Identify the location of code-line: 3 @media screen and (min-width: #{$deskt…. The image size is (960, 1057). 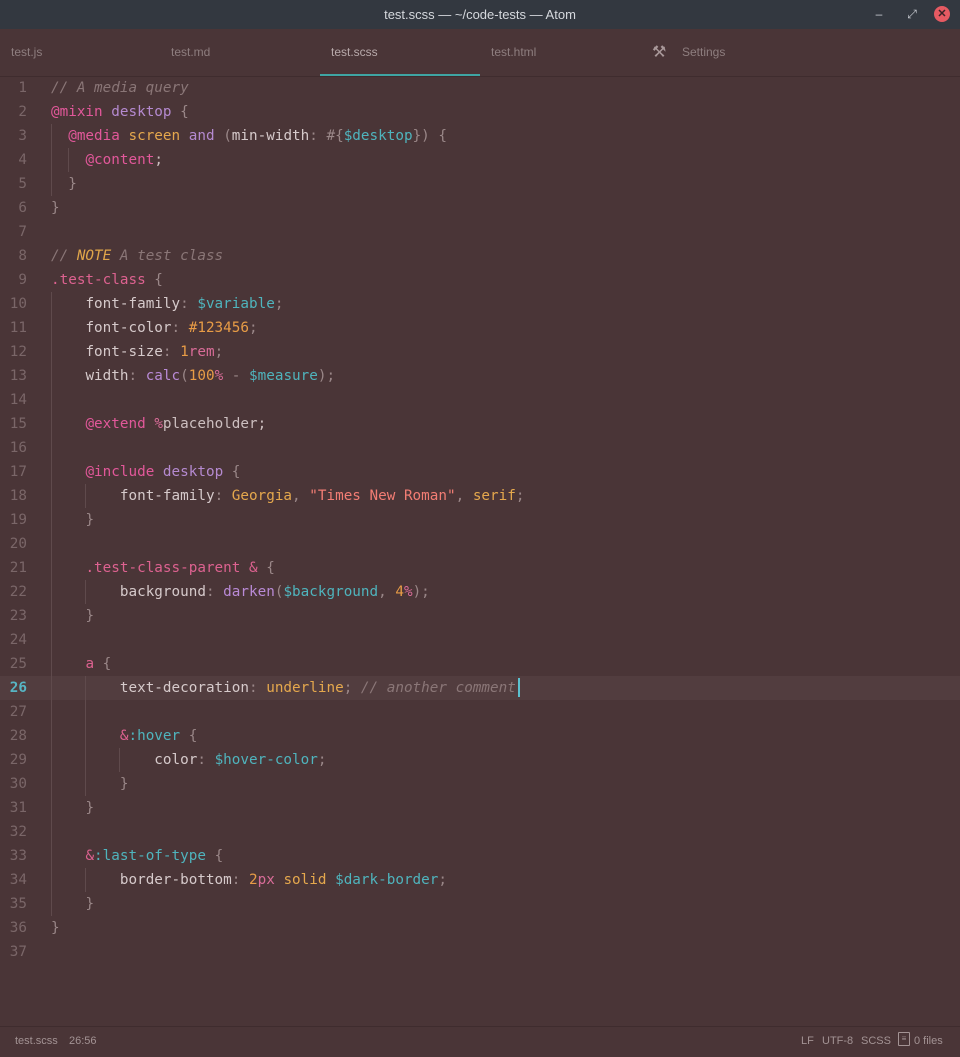
(480, 136).